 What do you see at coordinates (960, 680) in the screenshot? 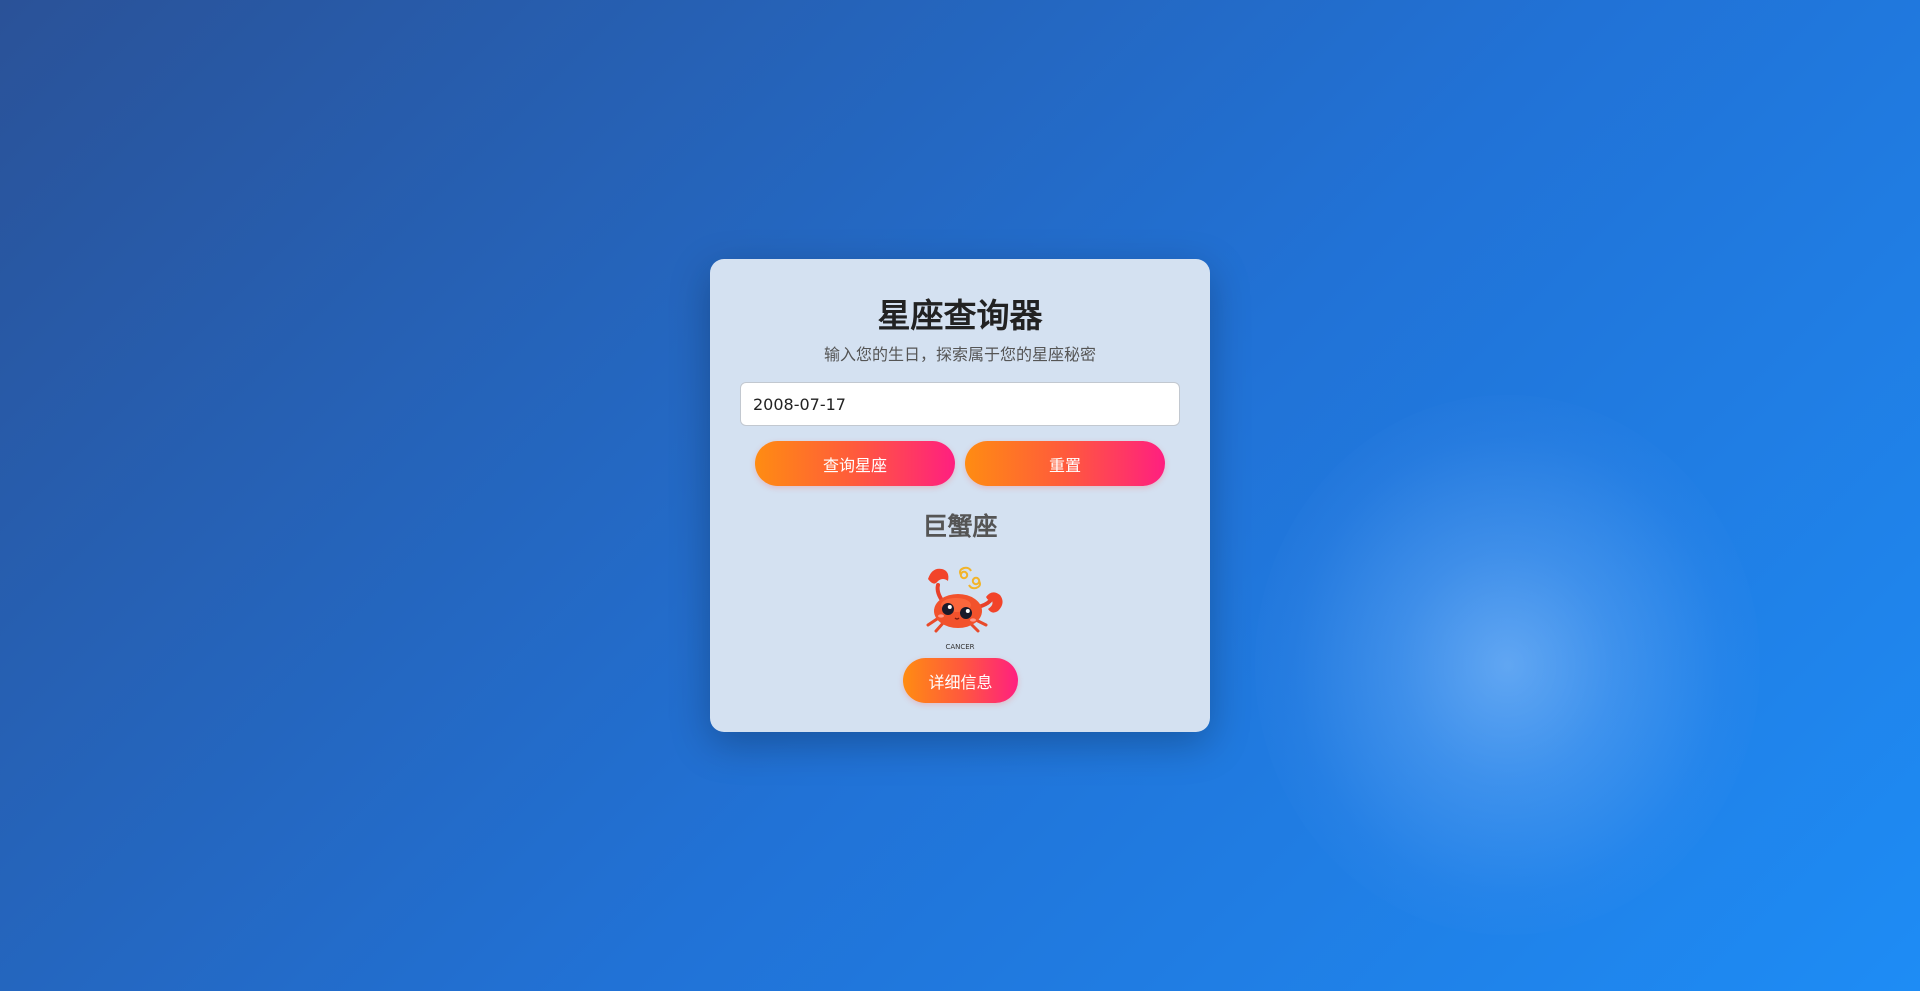
I see `detail-button: 详细信息` at bounding box center [960, 680].